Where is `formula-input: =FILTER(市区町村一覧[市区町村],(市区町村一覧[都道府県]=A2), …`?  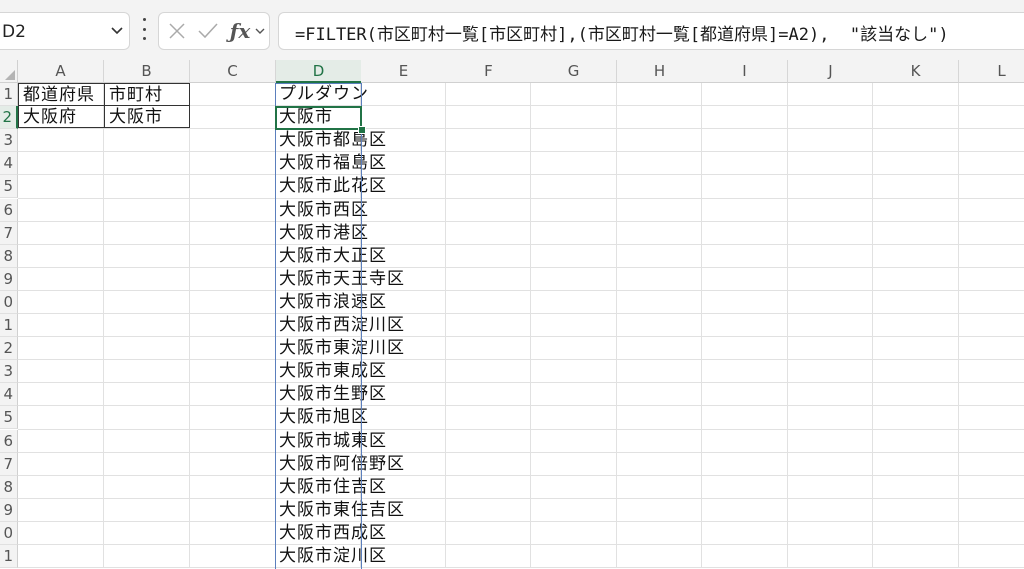 formula-input: =FILTER(市区町村一覧[市区町村],(市区町村一覧[都道府県]=A2), … is located at coordinates (651, 31).